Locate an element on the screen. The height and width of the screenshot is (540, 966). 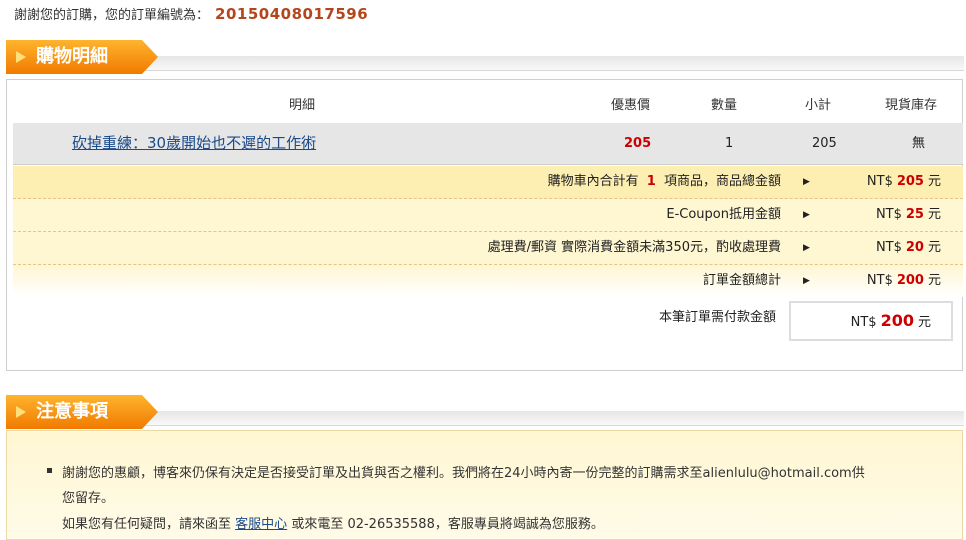
fee-row: 處理費/郵資 實際消費金額未滿350元，酌收處理費 ▶ NT$ 20 元 is located at coordinates (488, 248).